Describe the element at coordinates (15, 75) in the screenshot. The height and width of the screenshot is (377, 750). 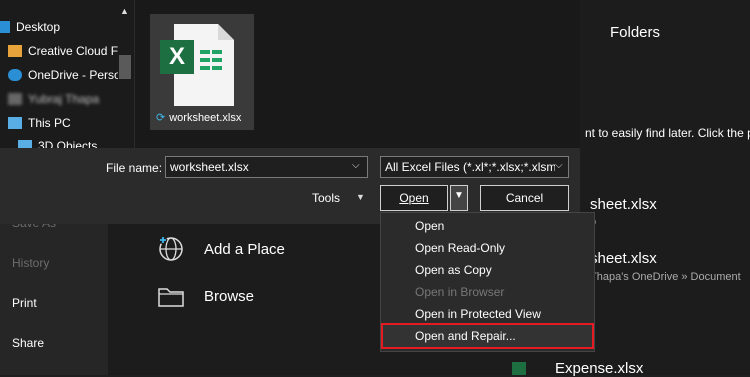
I see `onedrive-icon` at that location.